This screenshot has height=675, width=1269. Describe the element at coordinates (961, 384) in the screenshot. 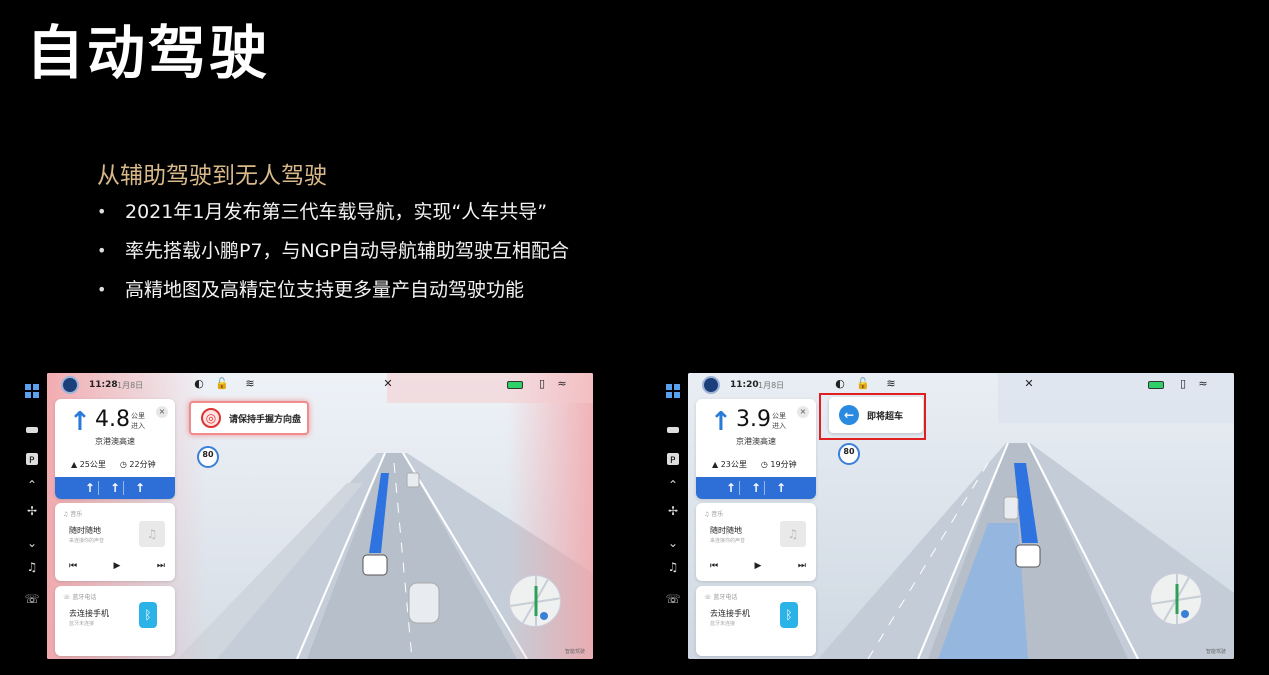

I see `status-bar: 11:20 1月8日 ◐ 🔓 ≋ ✕ ▯ ≈` at that location.